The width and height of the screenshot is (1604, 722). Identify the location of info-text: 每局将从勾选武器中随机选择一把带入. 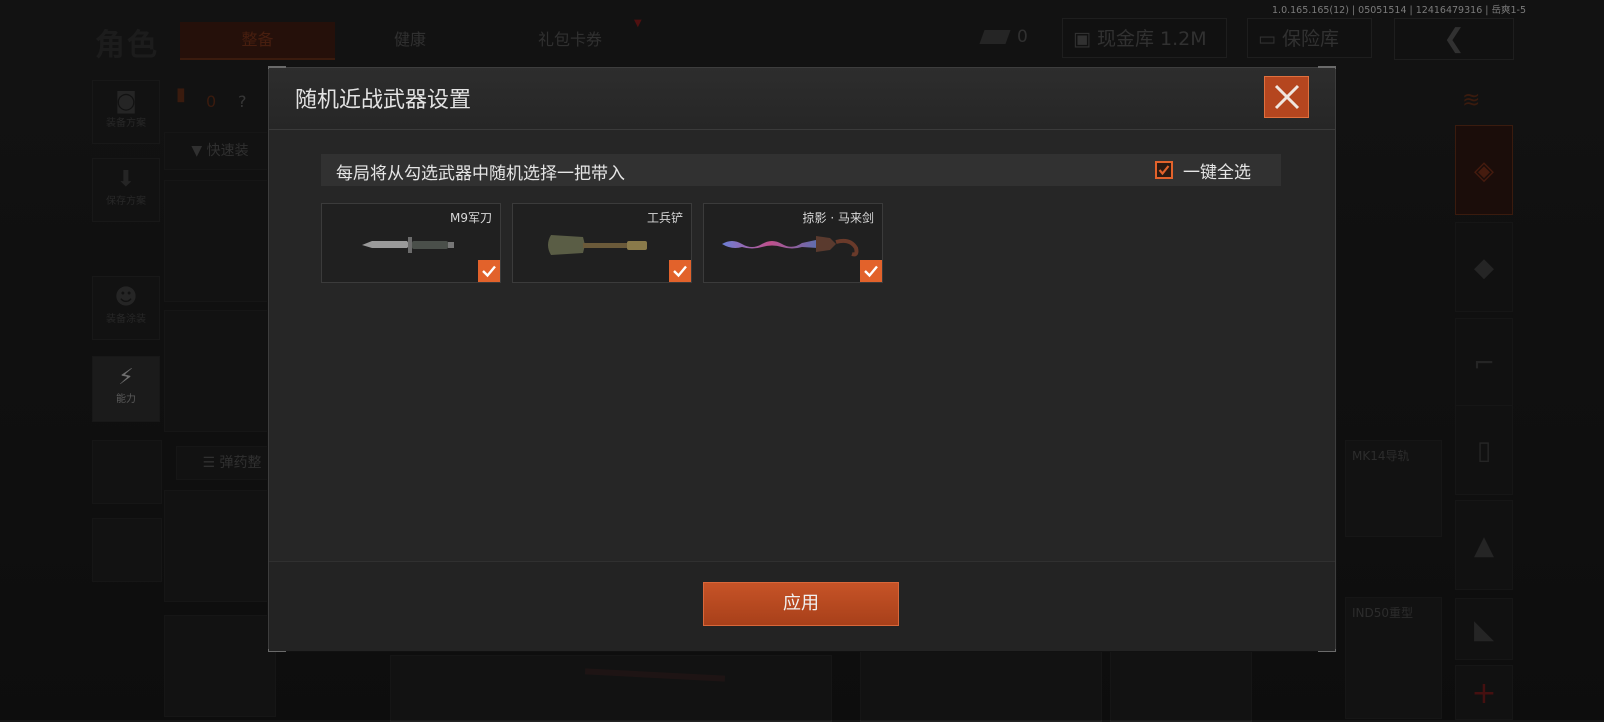
(480, 174).